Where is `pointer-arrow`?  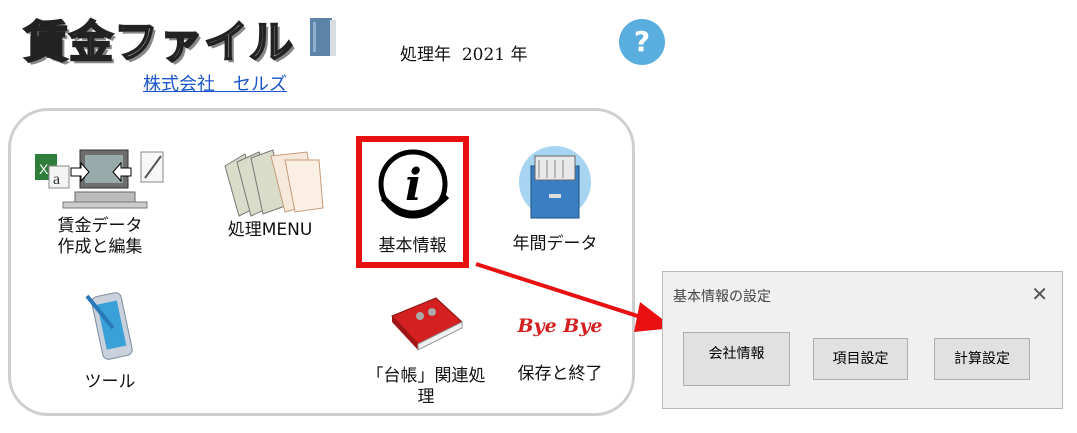 pointer-arrow is located at coordinates (574, 297).